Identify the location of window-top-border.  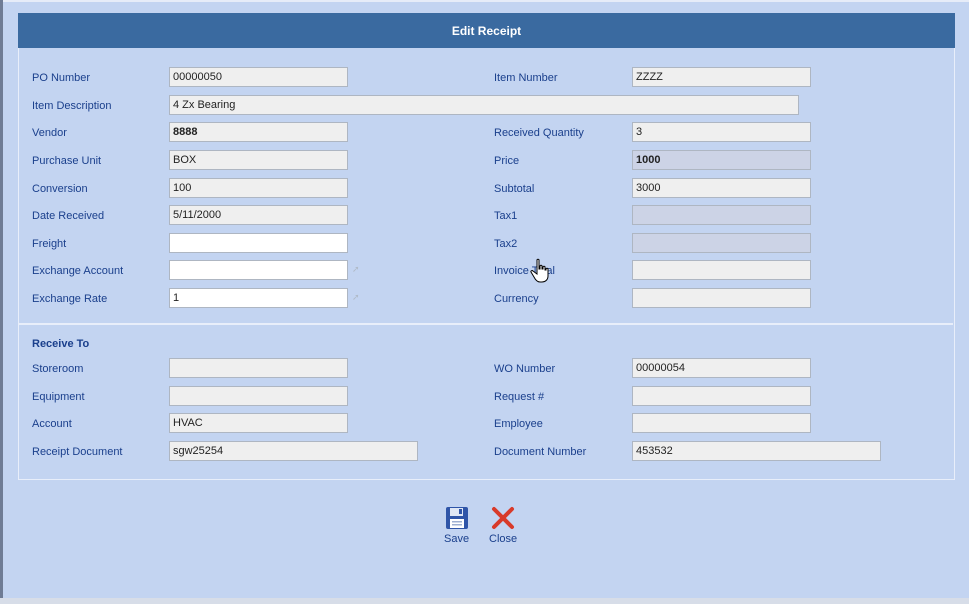
(484, 1).